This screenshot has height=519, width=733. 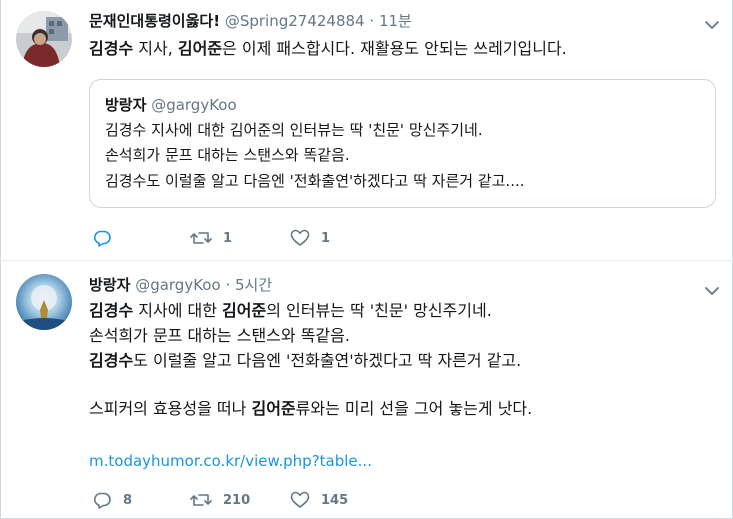 What do you see at coordinates (335, 500) in the screenshot?
I see `like-count: 145` at bounding box center [335, 500].